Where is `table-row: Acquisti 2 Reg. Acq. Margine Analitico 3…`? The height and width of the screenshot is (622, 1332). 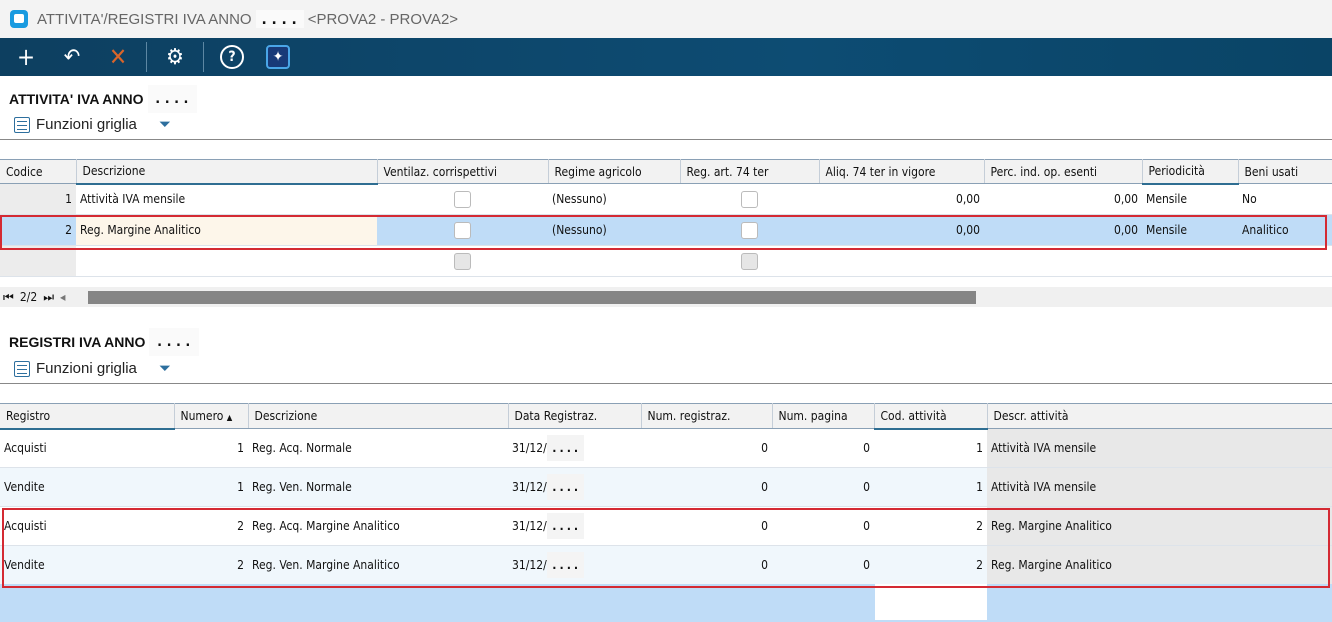
table-row: Acquisti 2 Reg. Acq. Margine Analitico 3… is located at coordinates (666, 526).